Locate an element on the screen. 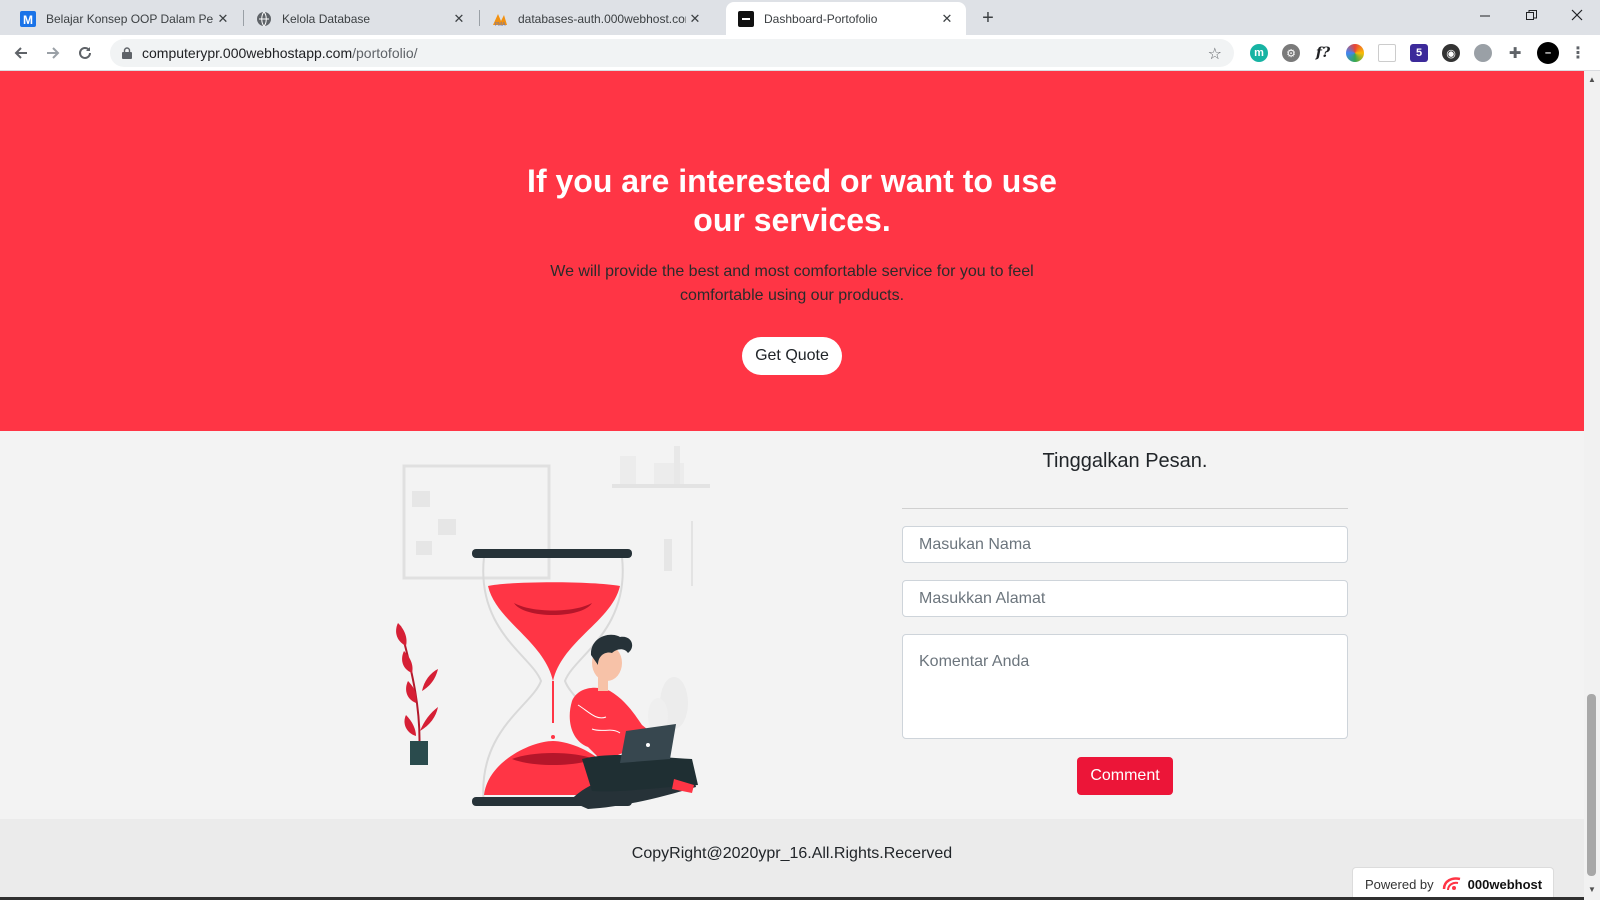 The height and width of the screenshot is (900, 1600). extension-stack-icon: 5 is located at coordinates (1419, 53).